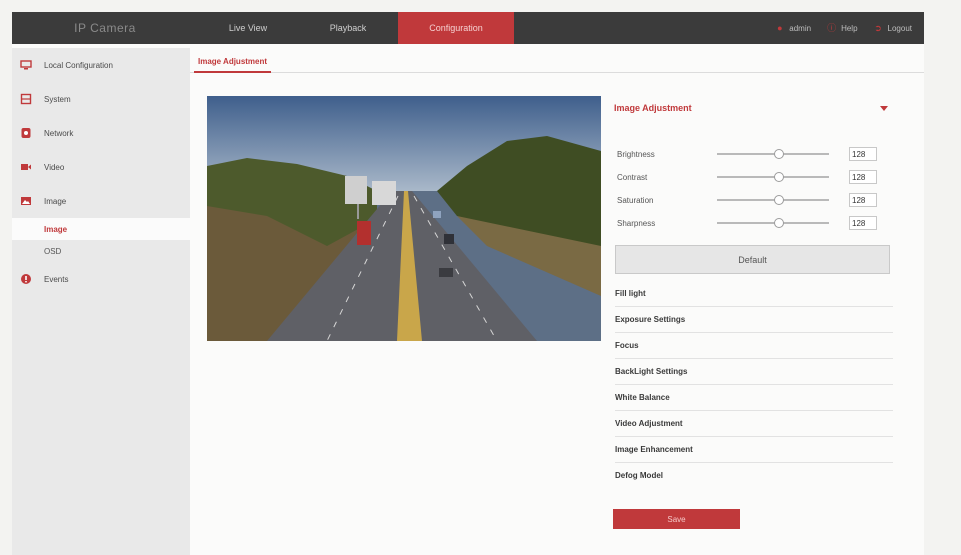 This screenshot has width=961, height=555. I want to click on section-focus: Focus, so click(754, 345).